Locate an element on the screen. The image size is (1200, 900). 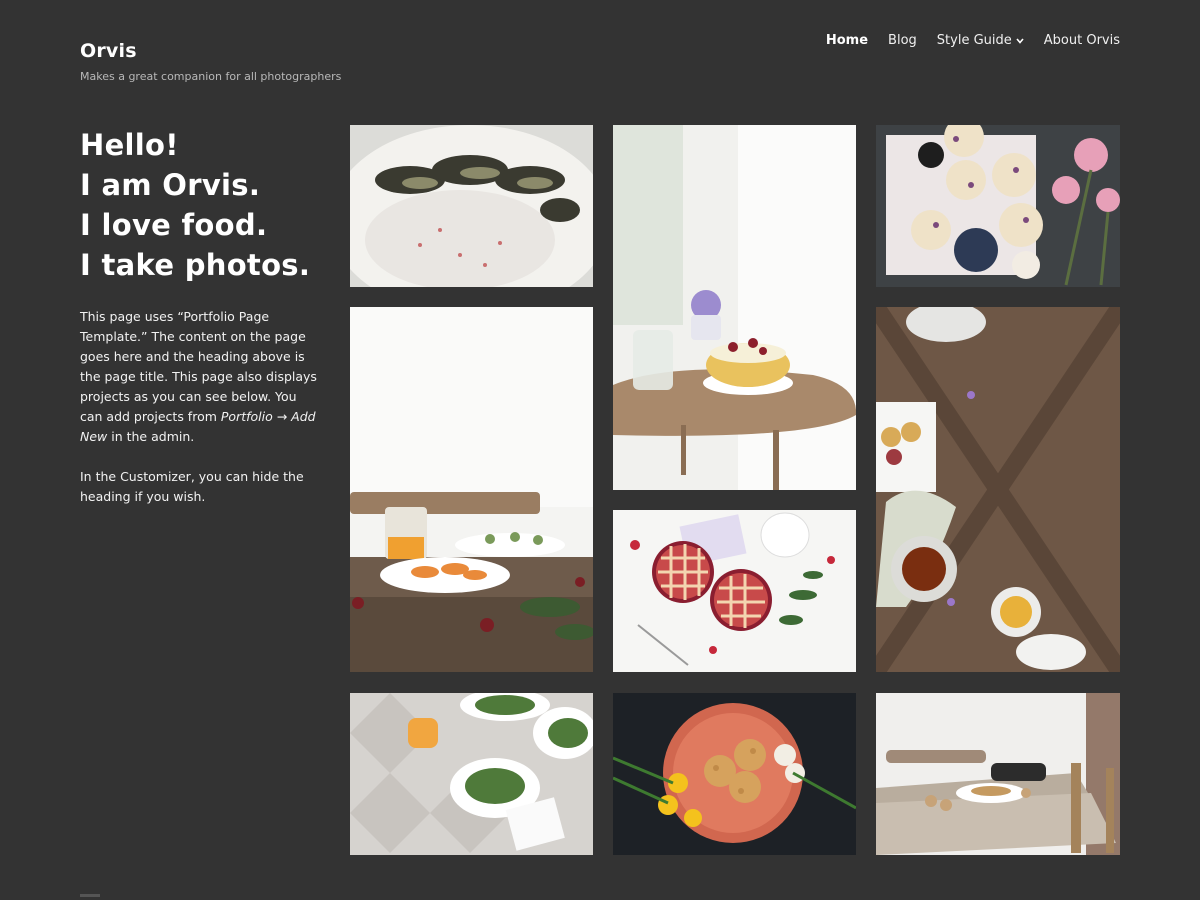
headline-line: I take photos. is located at coordinates (195, 265).